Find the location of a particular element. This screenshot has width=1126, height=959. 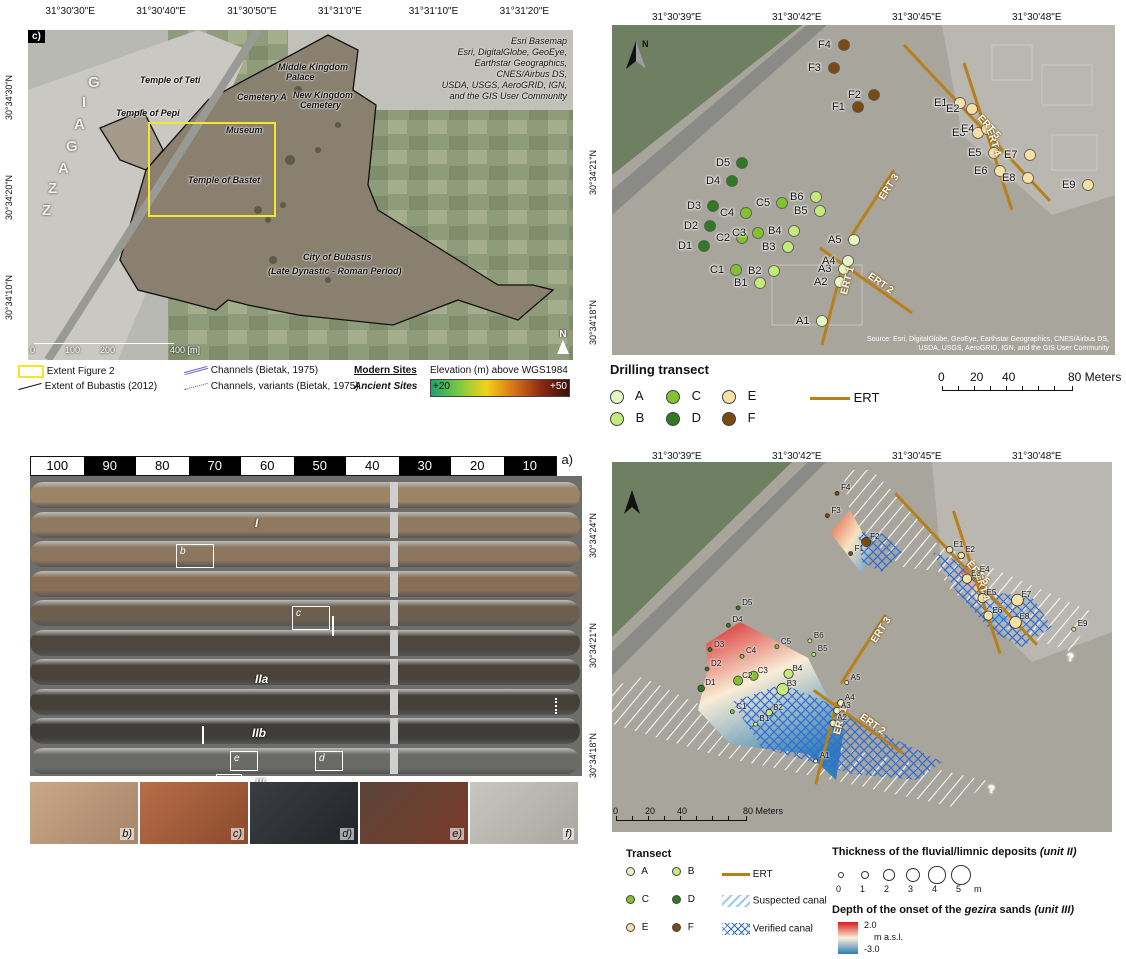

lat-tick: 30°34'20"N is located at coordinates (9, 197).